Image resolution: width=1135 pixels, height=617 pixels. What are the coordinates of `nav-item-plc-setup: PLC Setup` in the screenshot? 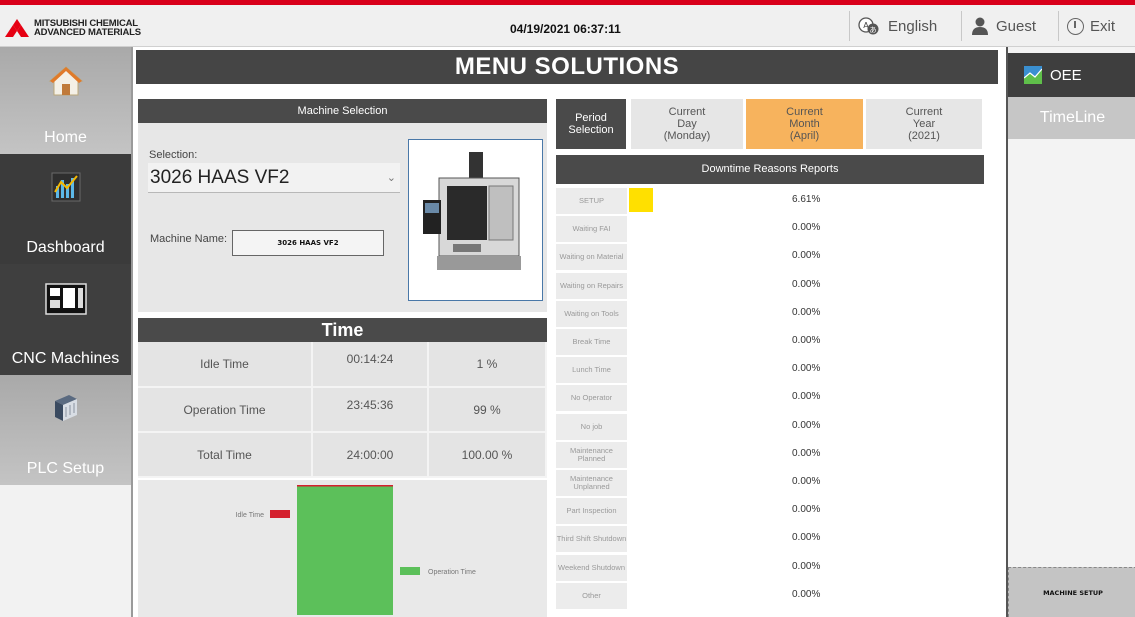 It's located at (65, 430).